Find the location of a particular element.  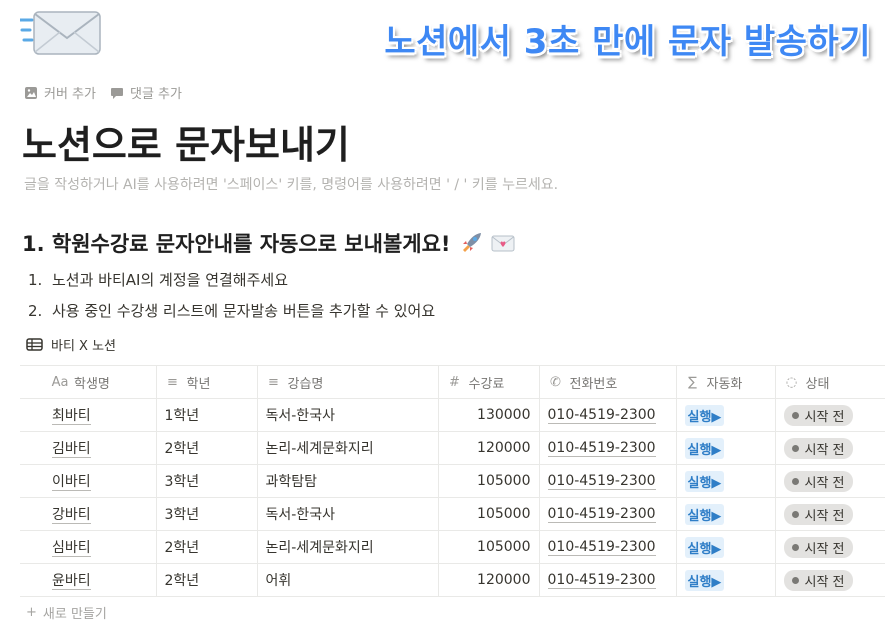

cell-course: 과학탐탐 is located at coordinates (348, 481).